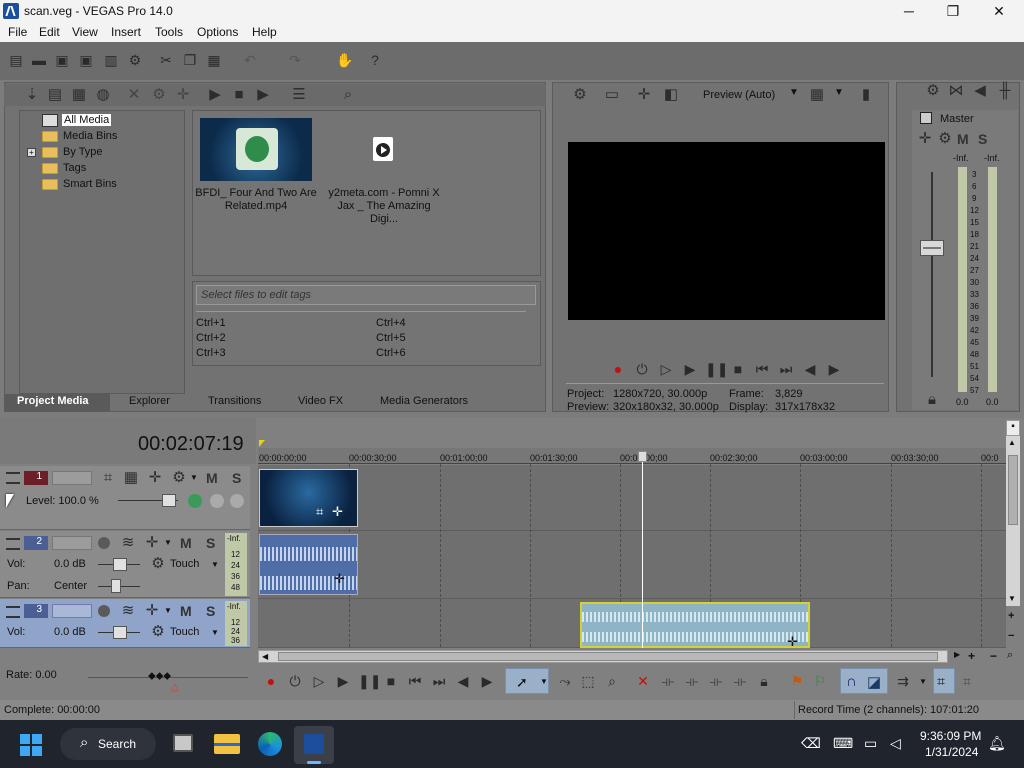  I want to click on menu-file: File, so click(17, 32).